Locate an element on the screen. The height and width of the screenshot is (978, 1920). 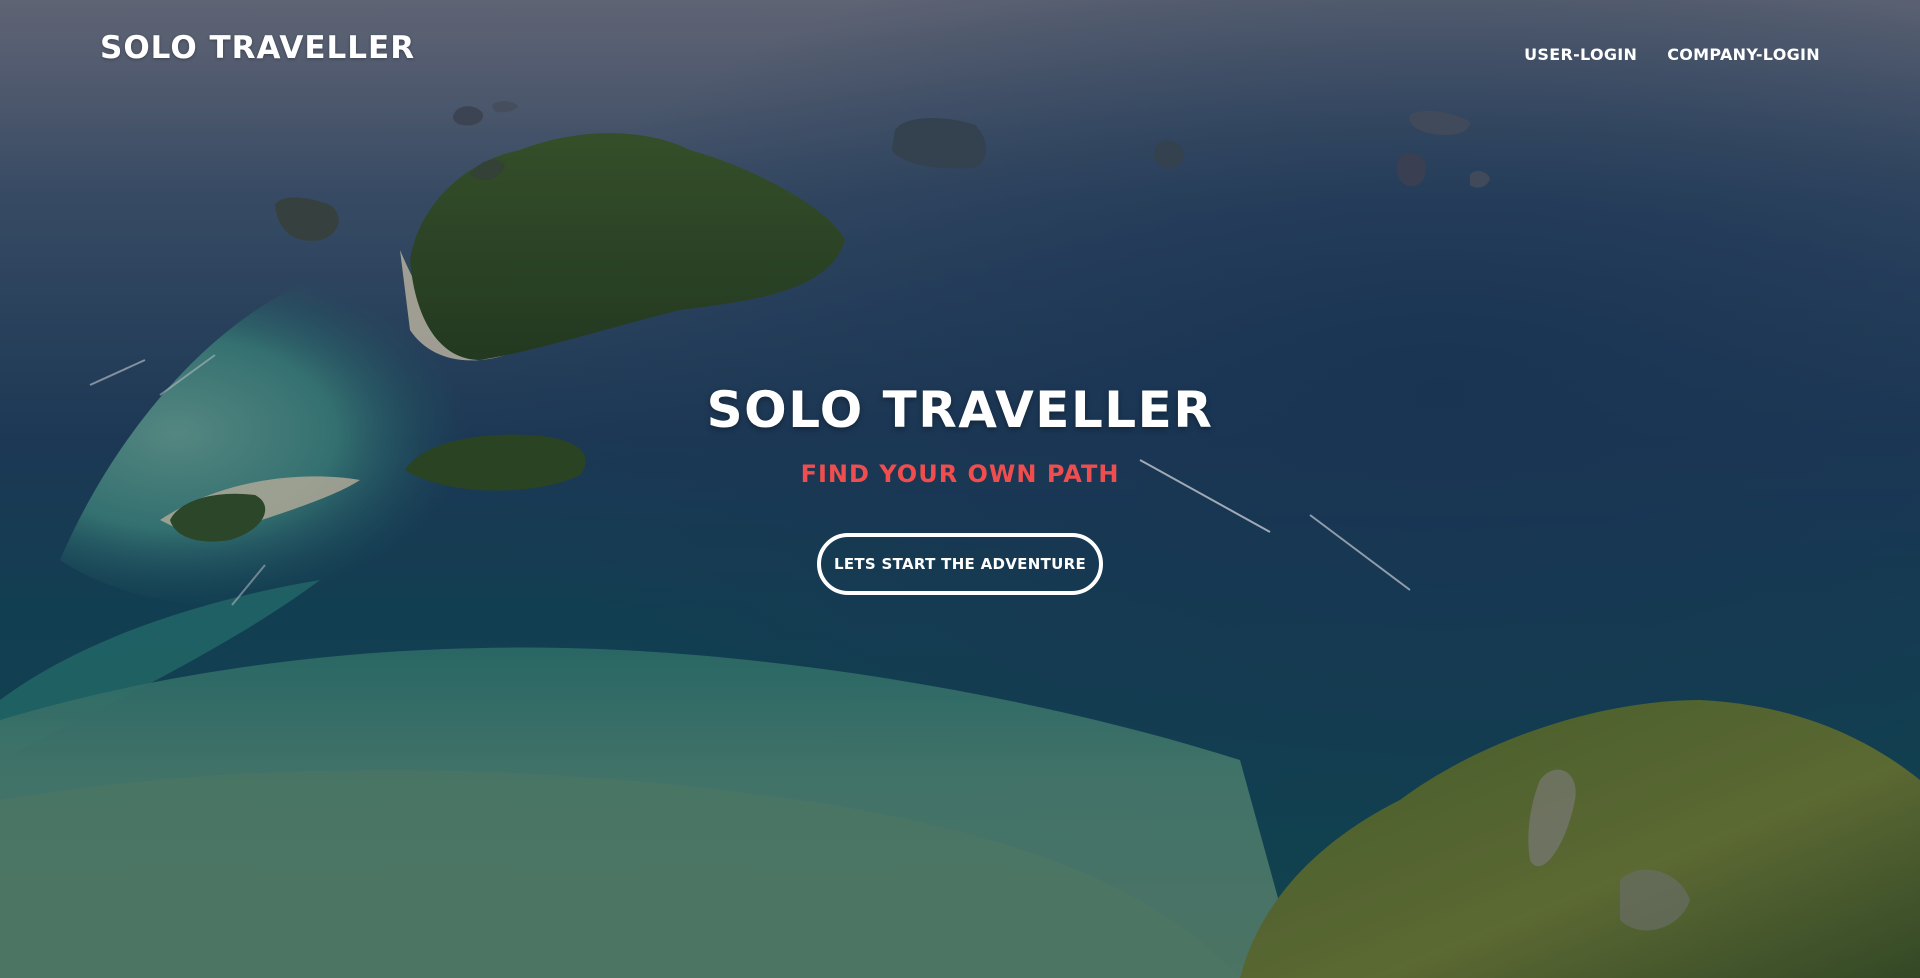
hero-title: SOLO TRAVELLER is located at coordinates (960, 410).